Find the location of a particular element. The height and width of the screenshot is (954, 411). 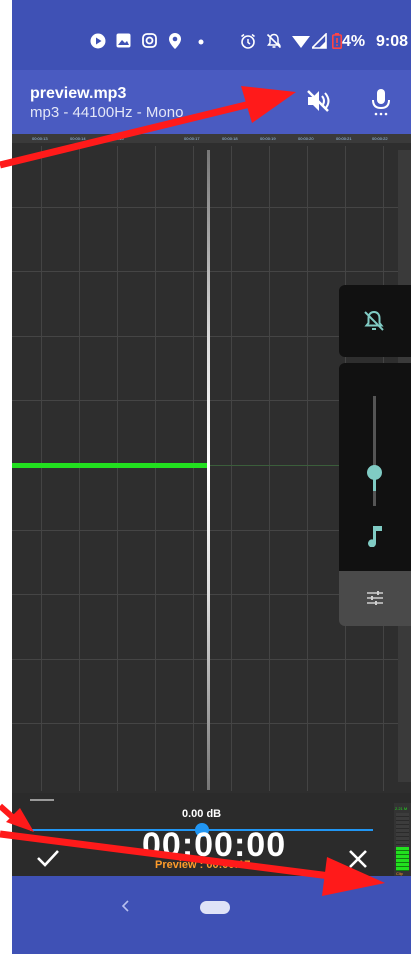

play-icon is located at coordinates (98, 43).